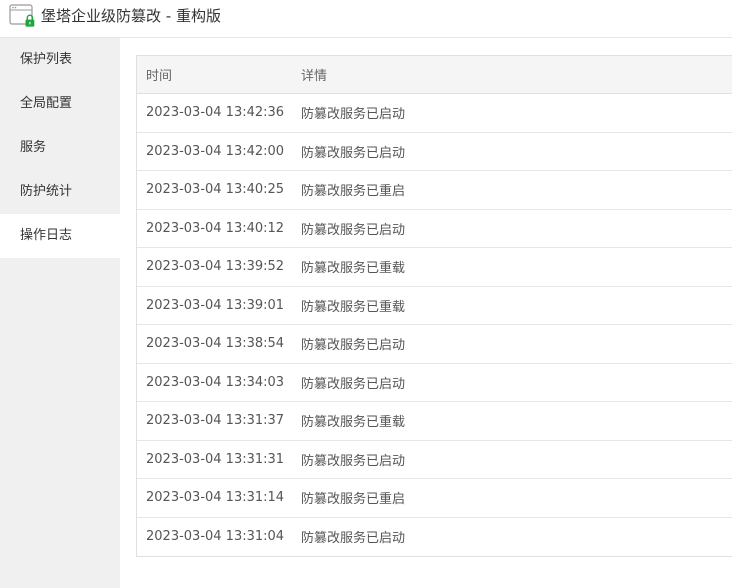  I want to click on table-header: 时间 详情, so click(434, 75).